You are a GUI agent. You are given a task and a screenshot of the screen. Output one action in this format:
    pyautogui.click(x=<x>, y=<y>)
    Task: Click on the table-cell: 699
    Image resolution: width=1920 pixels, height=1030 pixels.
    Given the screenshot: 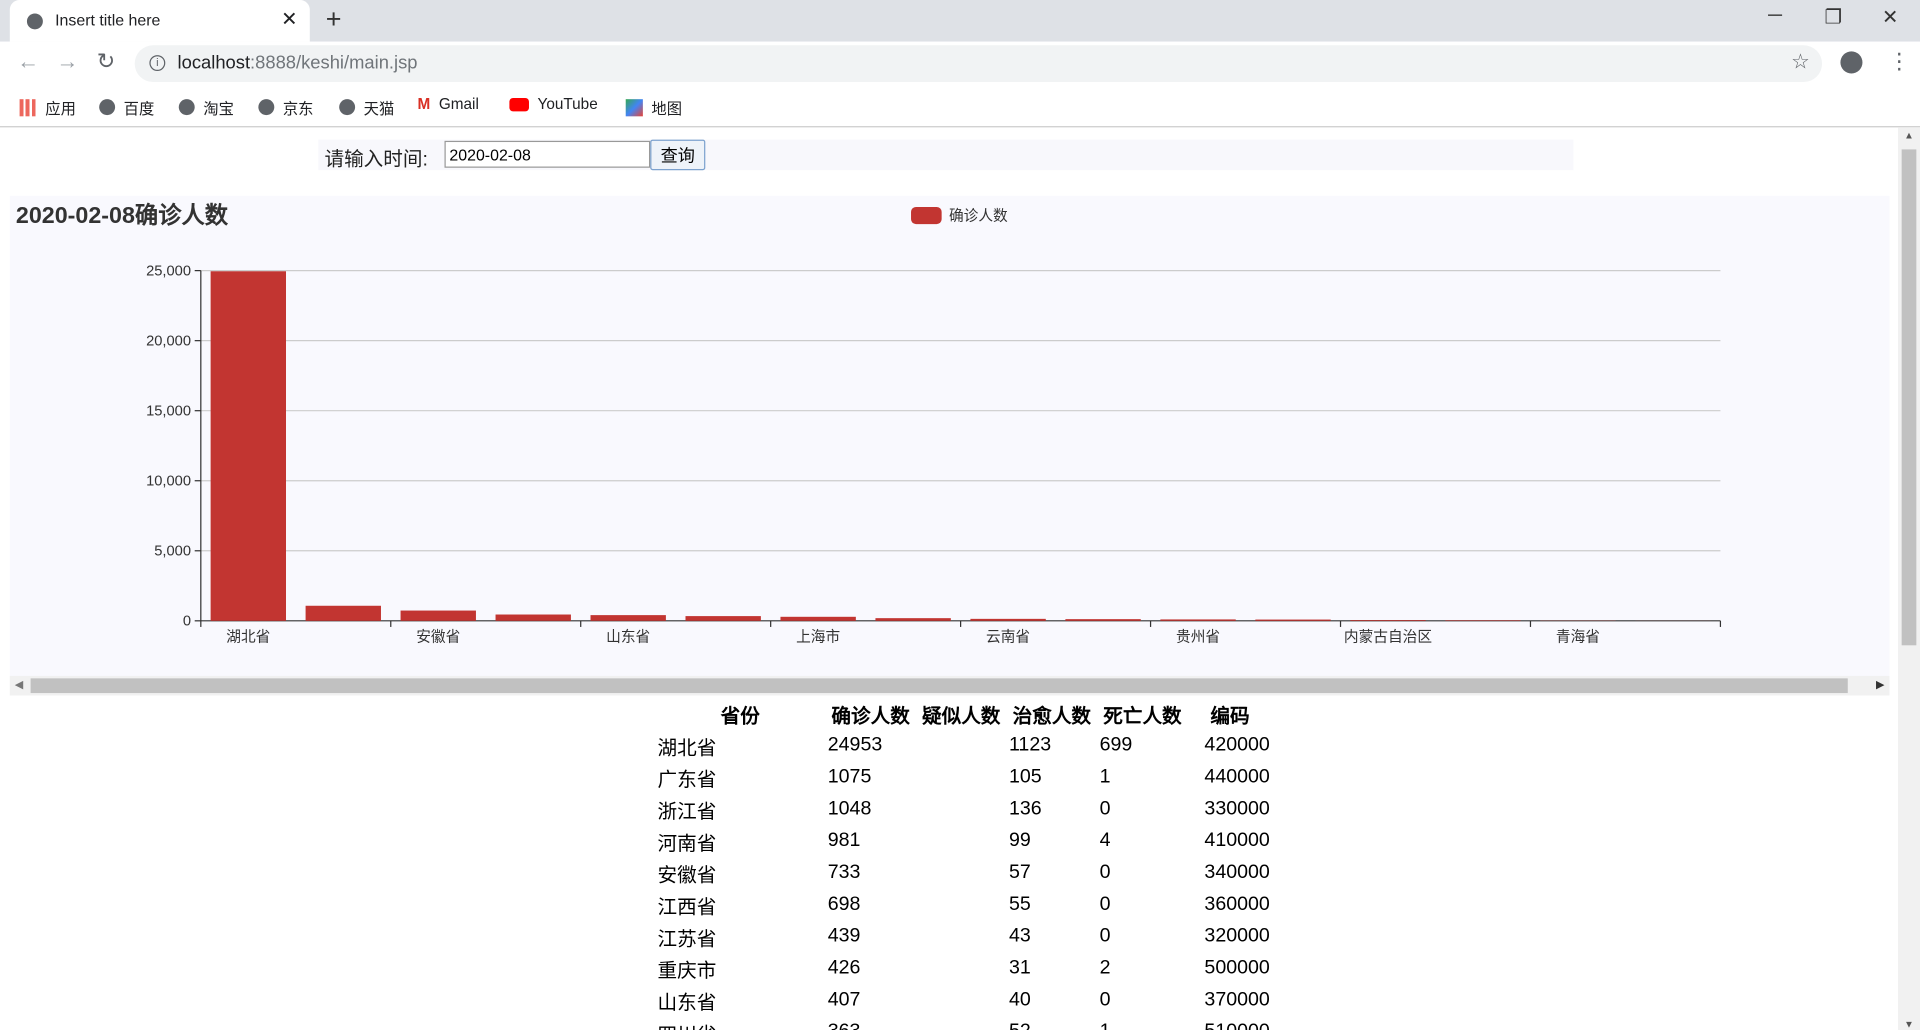 What is the action you would take?
    pyautogui.click(x=1116, y=745)
    